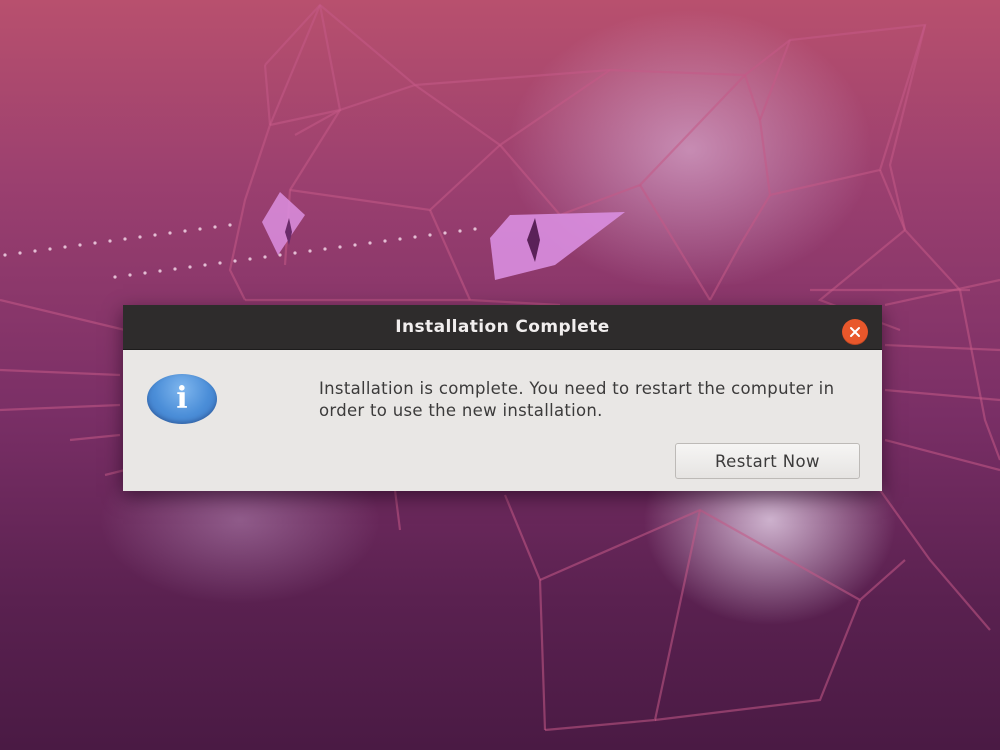 The height and width of the screenshot is (750, 1000). I want to click on info-icon: i, so click(182, 399).